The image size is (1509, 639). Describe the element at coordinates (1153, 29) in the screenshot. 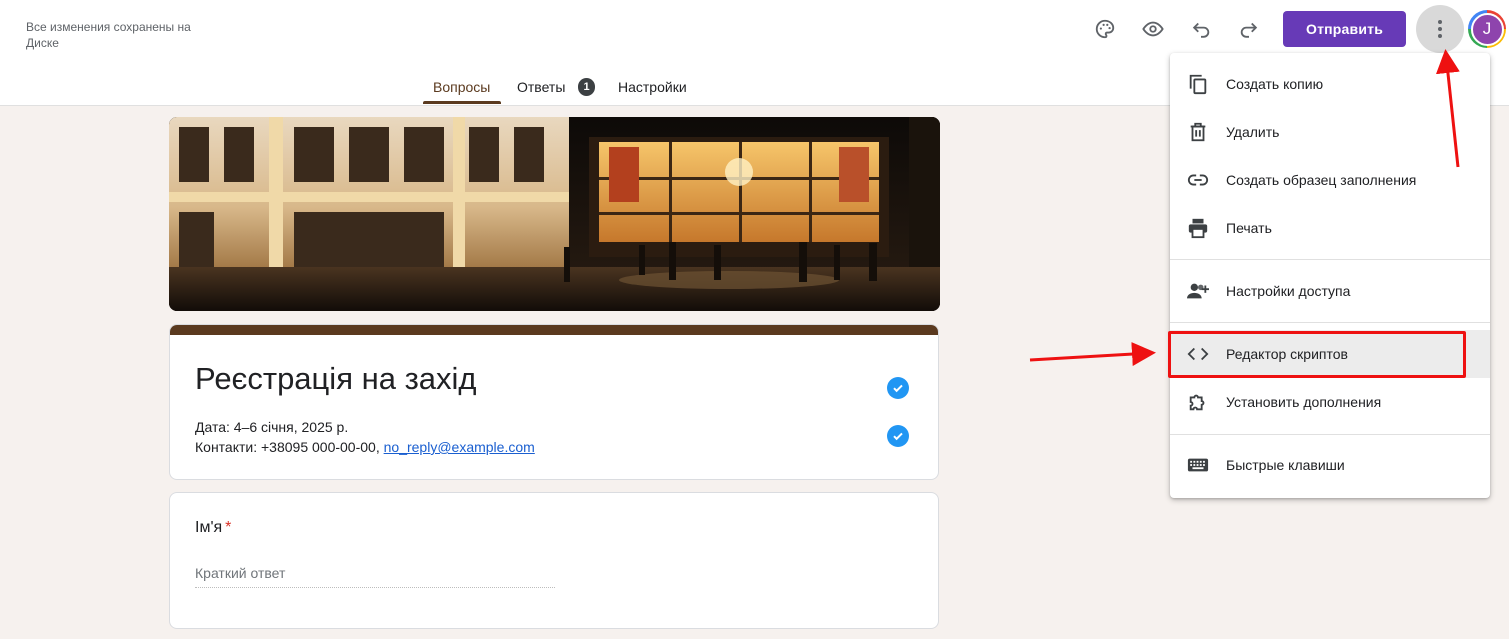

I see `eye-icon` at that location.